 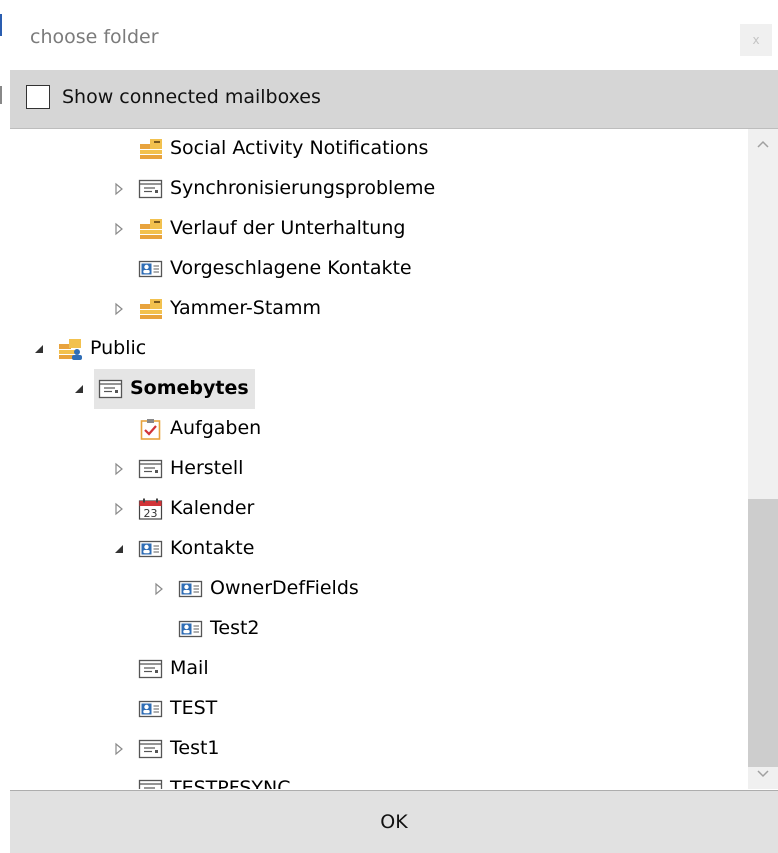 I want to click on tree-item-label: OwnerDefFields, so click(x=284, y=588).